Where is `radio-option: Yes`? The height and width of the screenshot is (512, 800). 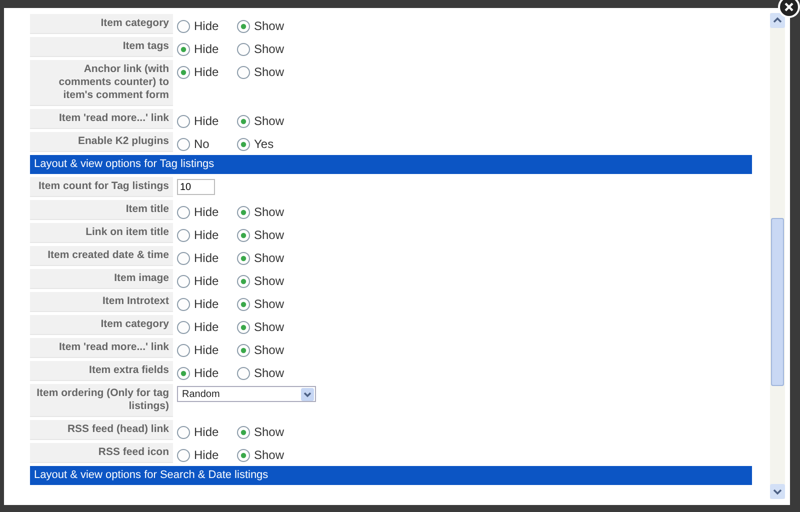 radio-option: Yes is located at coordinates (267, 144).